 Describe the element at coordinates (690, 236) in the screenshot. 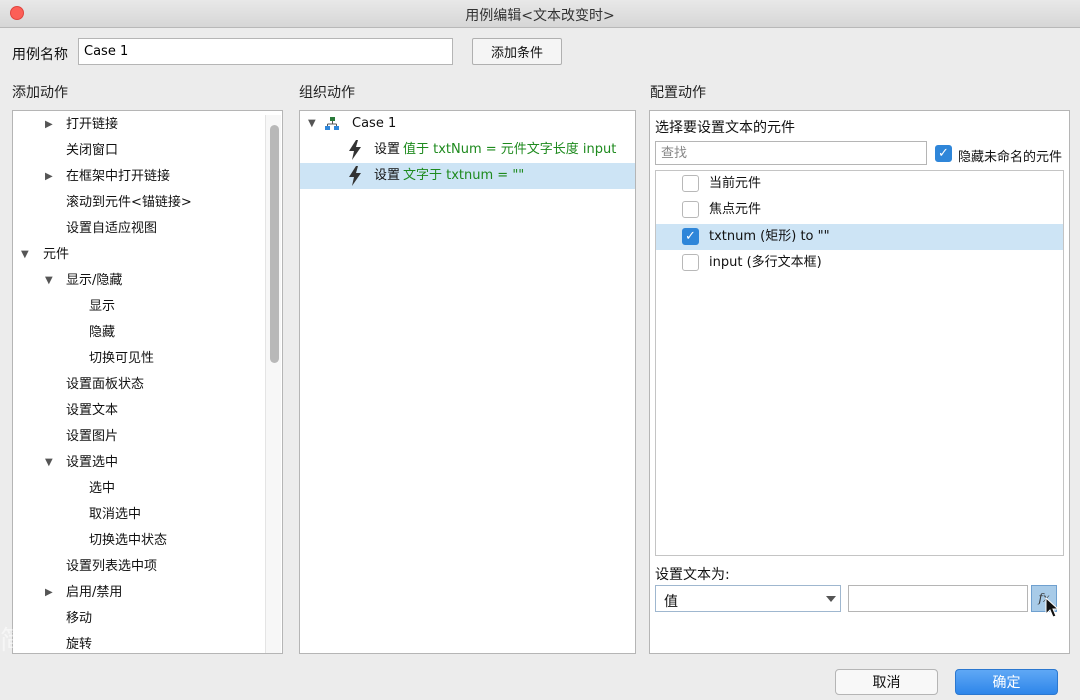

I see `widget-checkbox-checked: ✓` at that location.